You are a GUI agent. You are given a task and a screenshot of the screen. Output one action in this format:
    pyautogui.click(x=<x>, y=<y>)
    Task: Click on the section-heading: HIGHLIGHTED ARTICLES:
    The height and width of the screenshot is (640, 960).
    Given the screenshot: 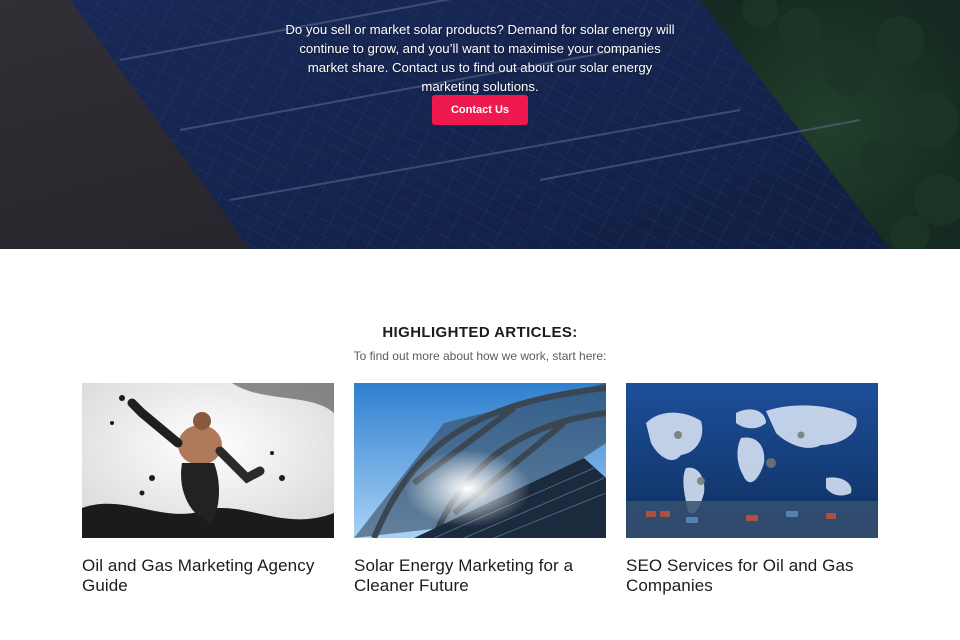 What is the action you would take?
    pyautogui.click(x=480, y=332)
    